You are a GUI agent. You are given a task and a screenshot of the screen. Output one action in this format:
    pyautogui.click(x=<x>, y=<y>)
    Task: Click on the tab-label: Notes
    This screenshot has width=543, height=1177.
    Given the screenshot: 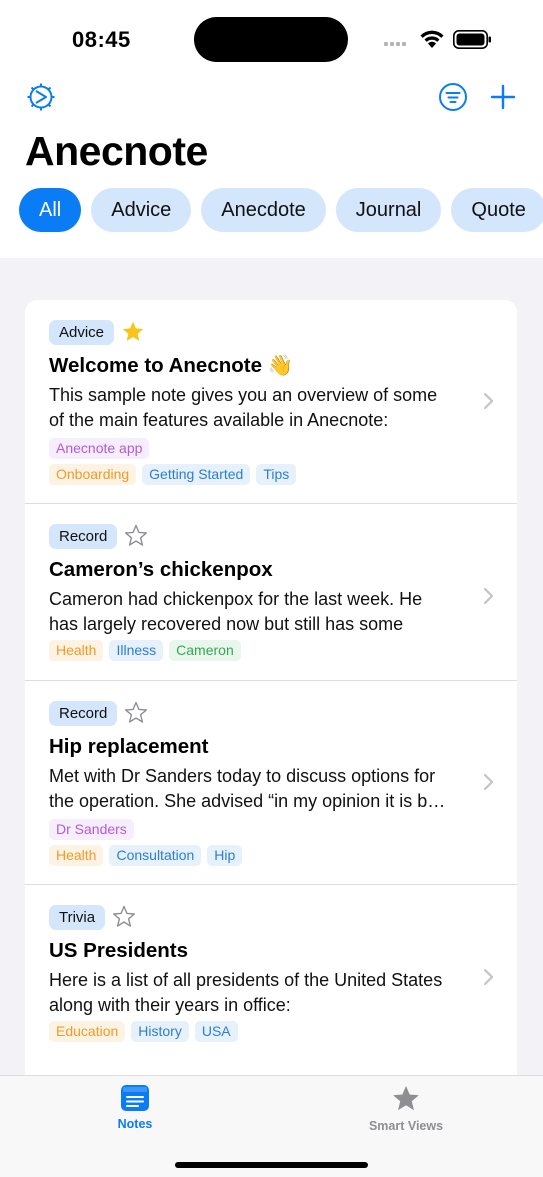 What is the action you would take?
    pyautogui.click(x=135, y=1124)
    